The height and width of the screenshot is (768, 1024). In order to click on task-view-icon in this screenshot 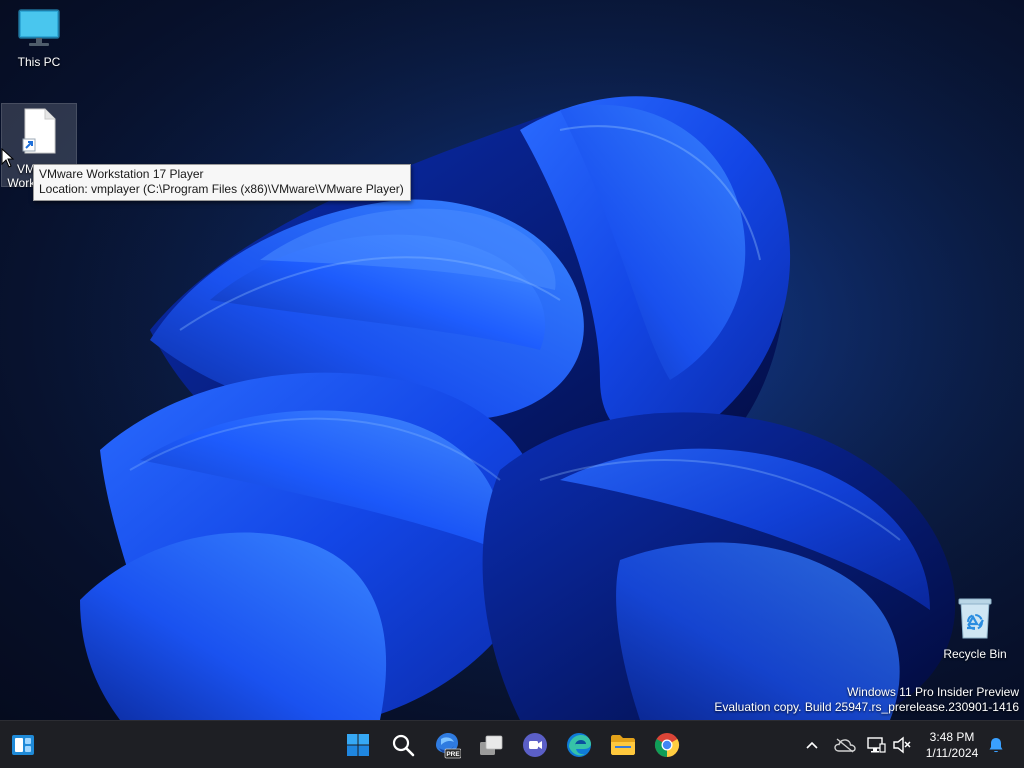, I will do `click(491, 745)`.